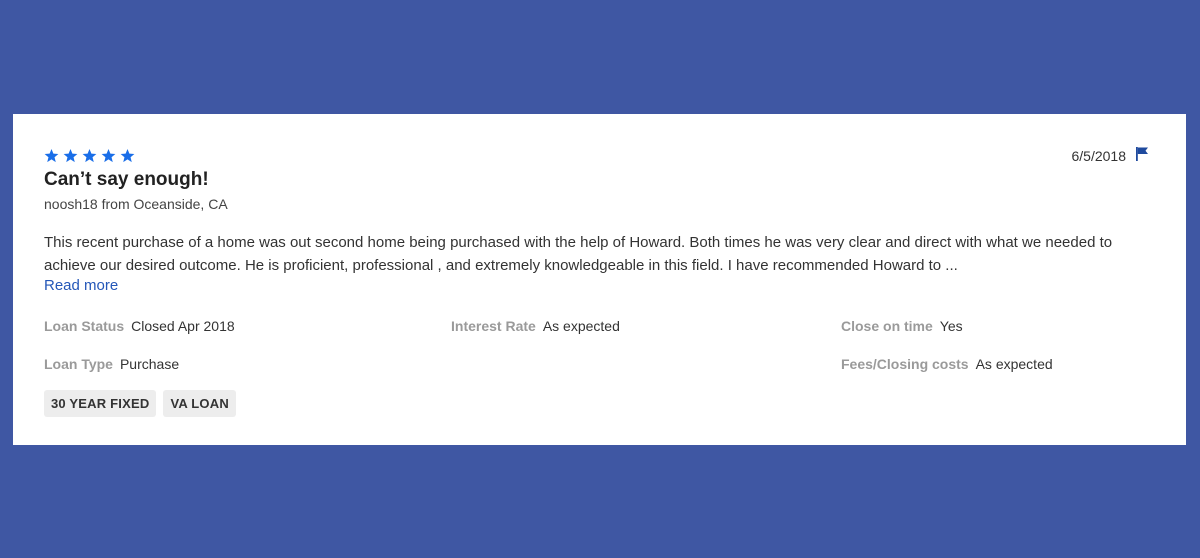 This screenshot has width=1200, height=558. I want to click on detail-value: Closed Apr 2018, so click(183, 326).